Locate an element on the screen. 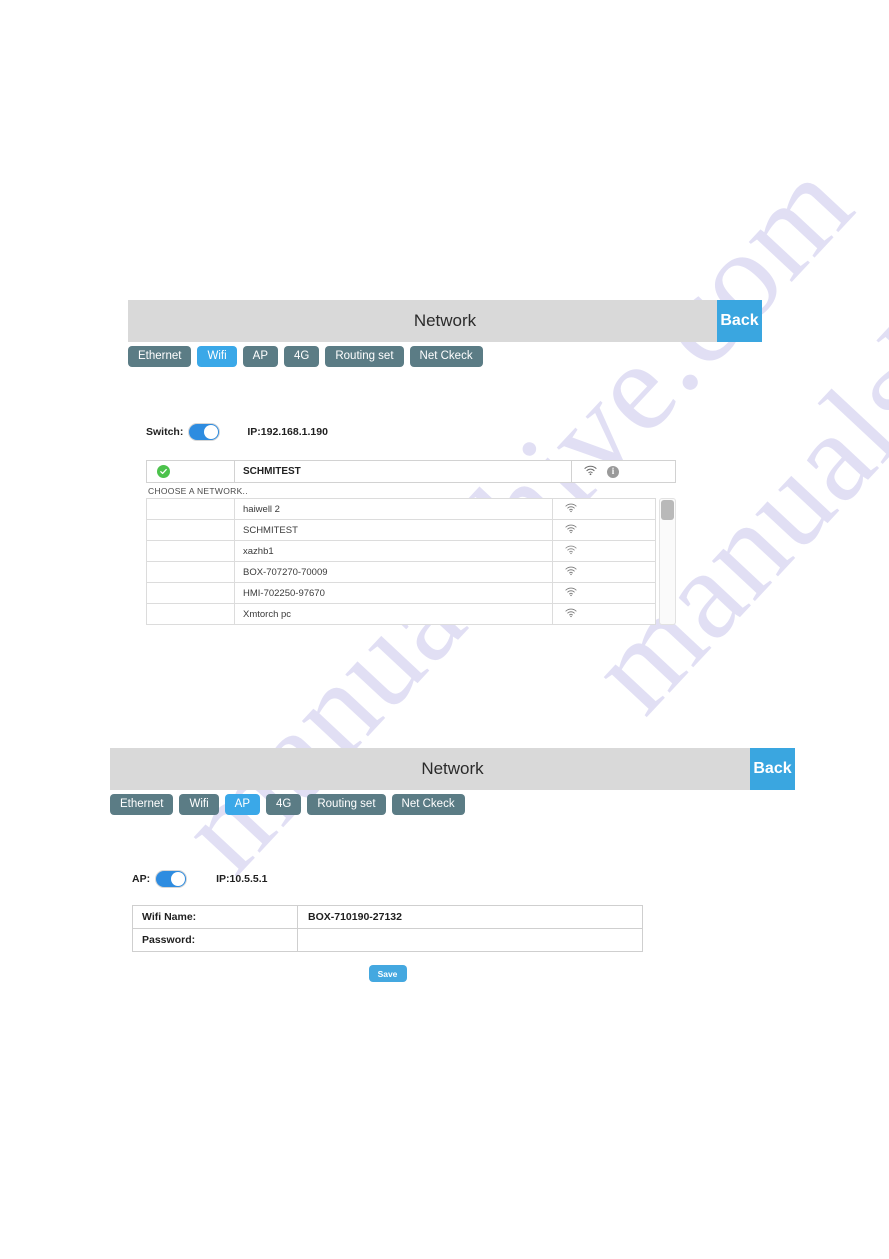 This screenshot has width=889, height=1259. network-list-scrollbar is located at coordinates (667, 561).